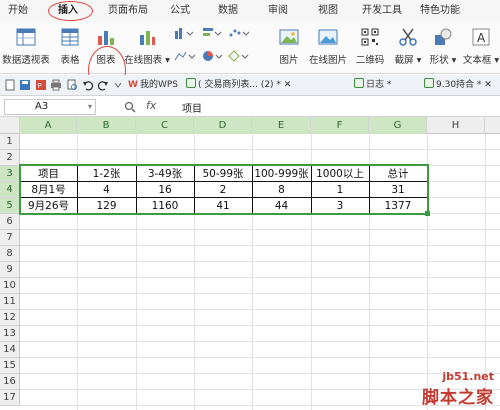  Describe the element at coordinates (48, 125) in the screenshot. I see `column-header-a: A` at that location.